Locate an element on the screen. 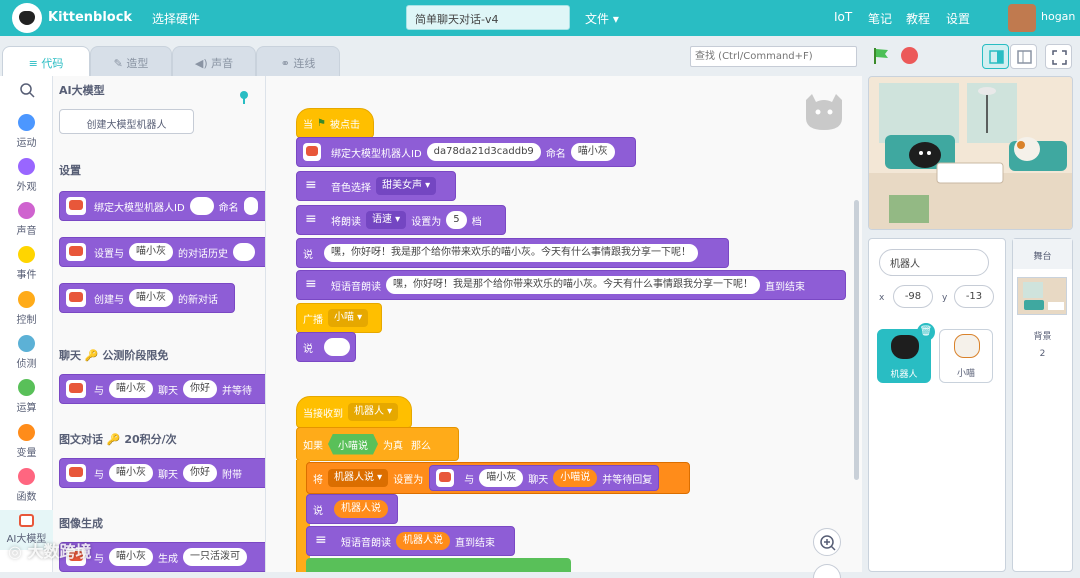 Image resolution: width=1080 pixels, height=578 pixels. backdrop-count: 2 is located at coordinates (1042, 354).